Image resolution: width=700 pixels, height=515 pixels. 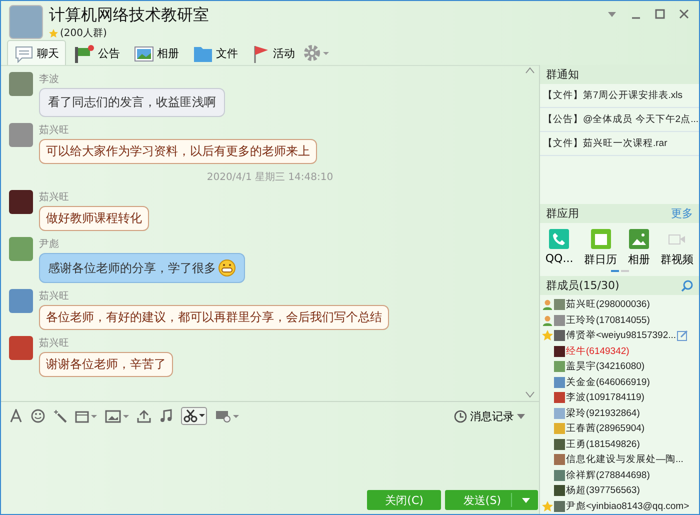 I want to click on sender-name: 尹彪, so click(x=49, y=244).